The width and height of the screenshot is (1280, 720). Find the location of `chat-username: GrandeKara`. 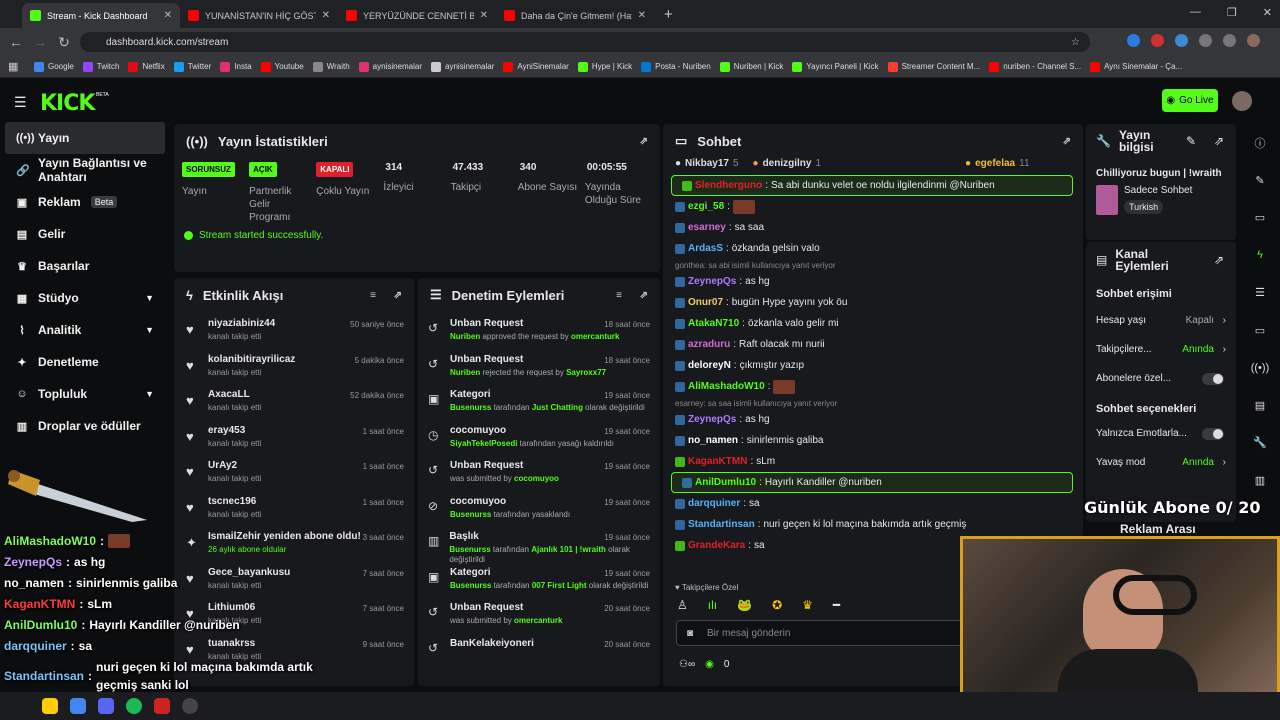

chat-username: GrandeKara is located at coordinates (716, 545).